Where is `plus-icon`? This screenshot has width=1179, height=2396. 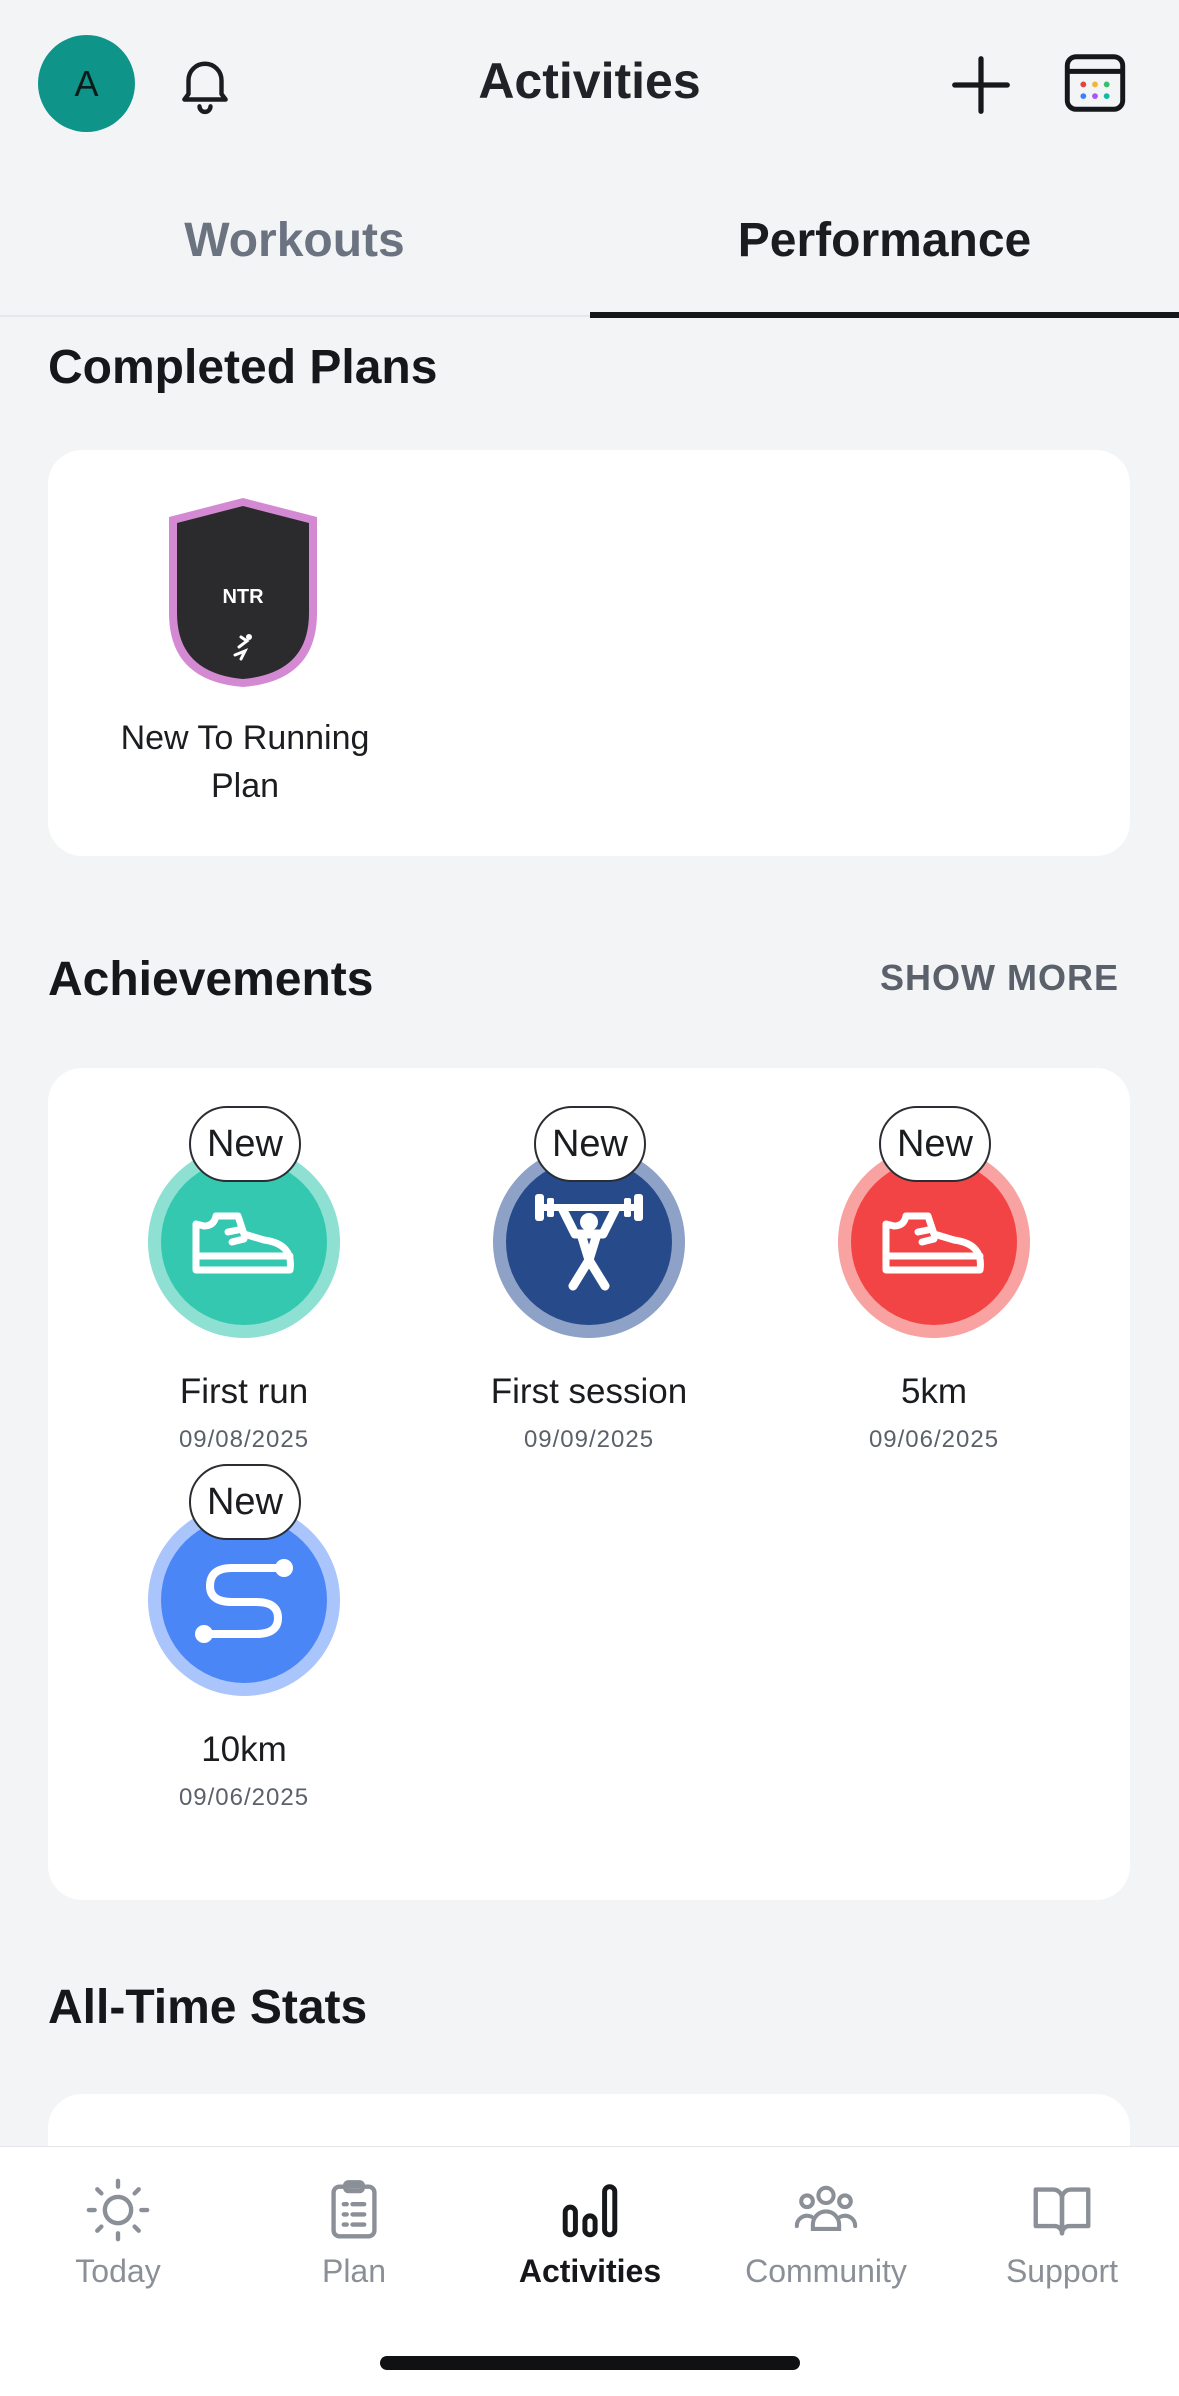 plus-icon is located at coordinates (981, 85).